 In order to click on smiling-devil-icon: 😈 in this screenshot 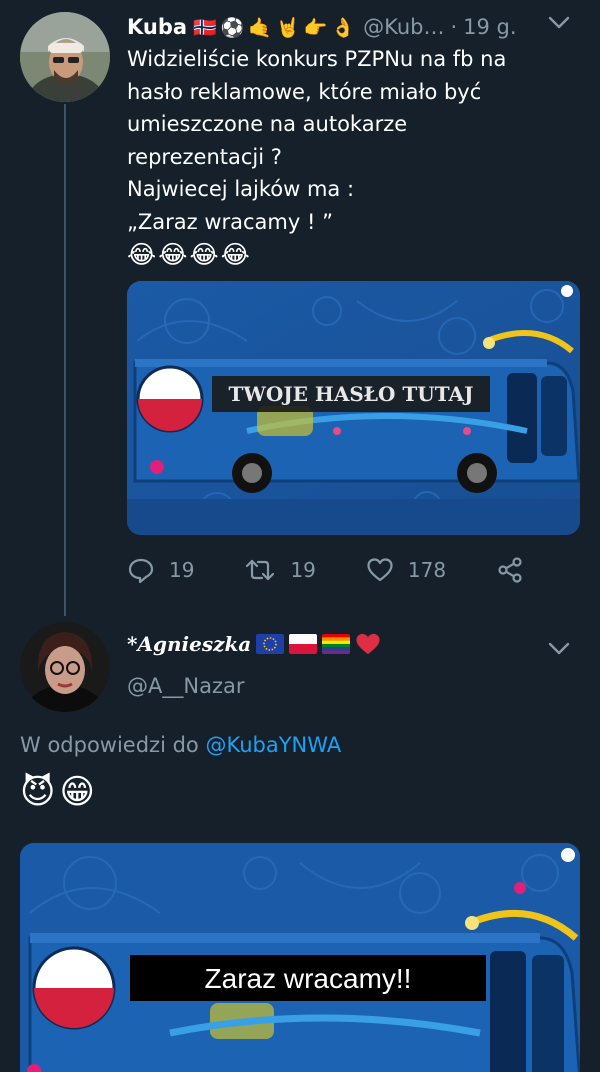, I will do `click(38, 792)`.